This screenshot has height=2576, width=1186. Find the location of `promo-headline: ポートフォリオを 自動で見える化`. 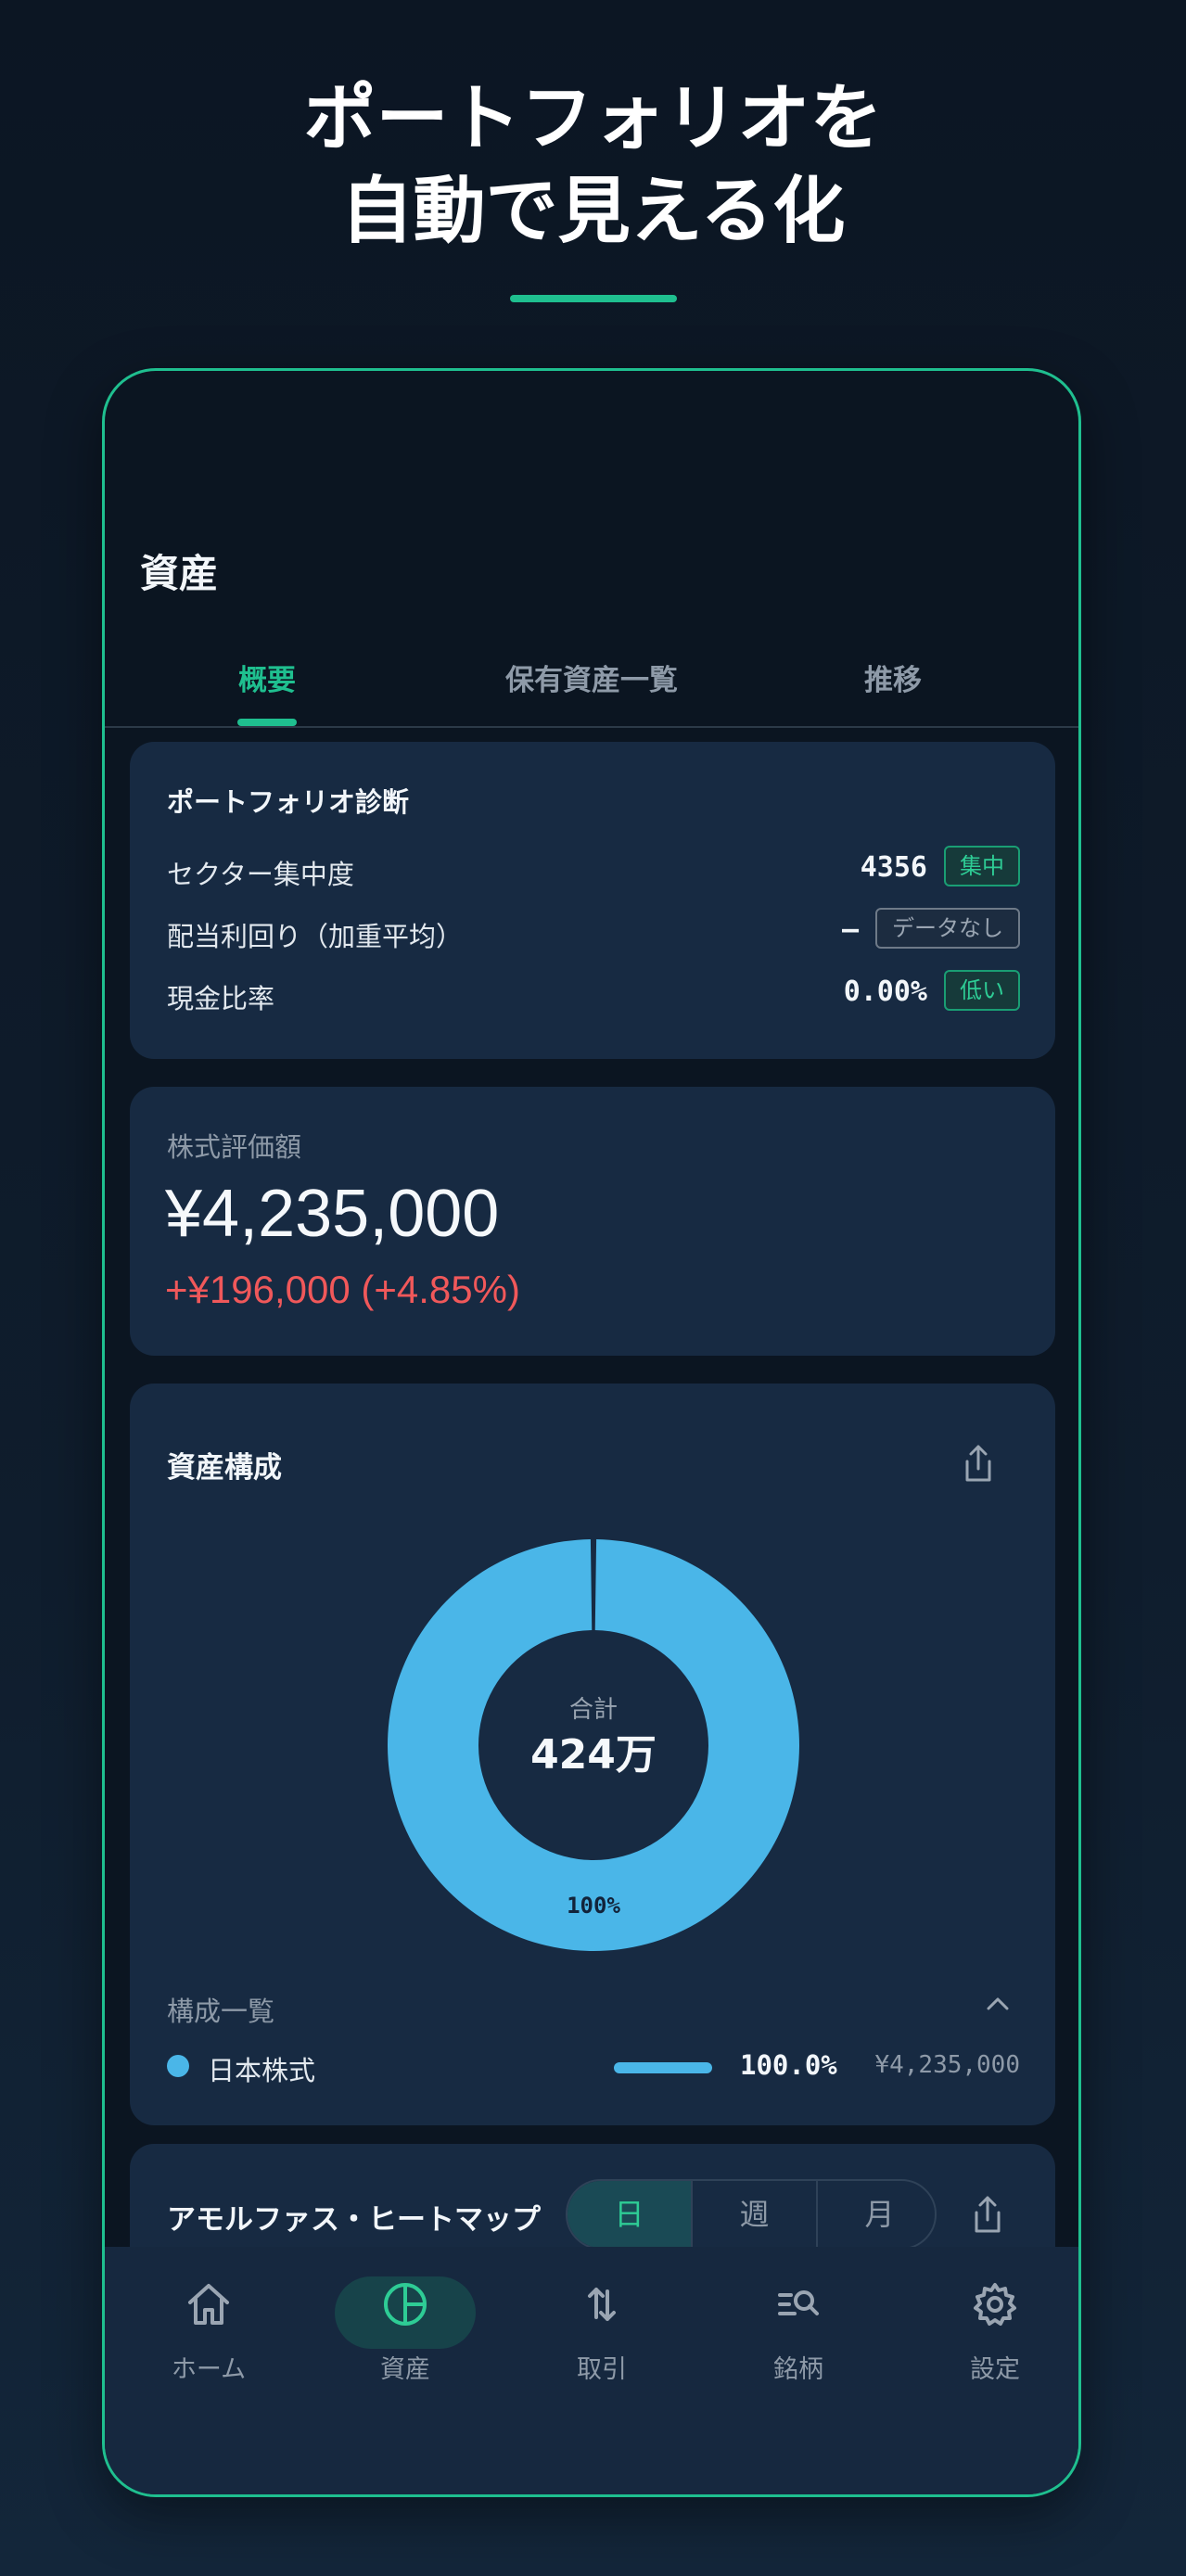

promo-headline: ポートフォリオを 自動で見える化 is located at coordinates (593, 165).